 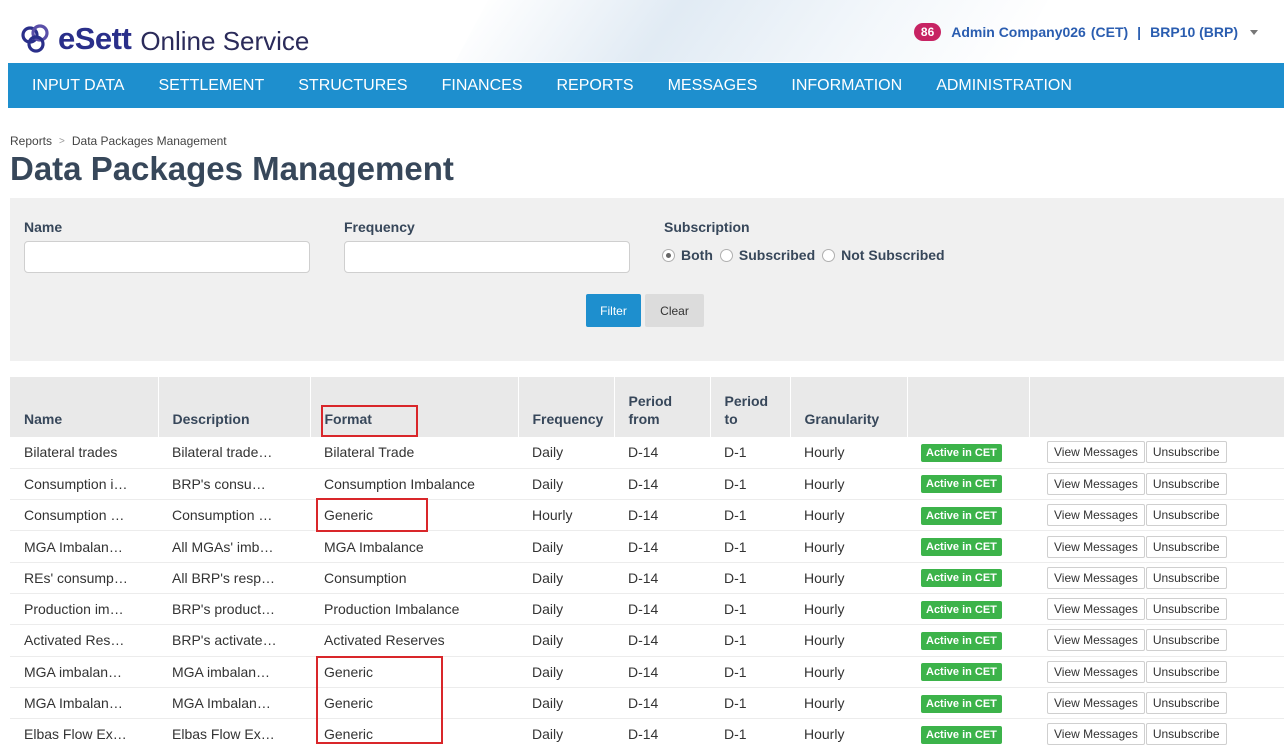 What do you see at coordinates (777, 255) in the screenshot?
I see `radio-subscribed-label: Subscribed` at bounding box center [777, 255].